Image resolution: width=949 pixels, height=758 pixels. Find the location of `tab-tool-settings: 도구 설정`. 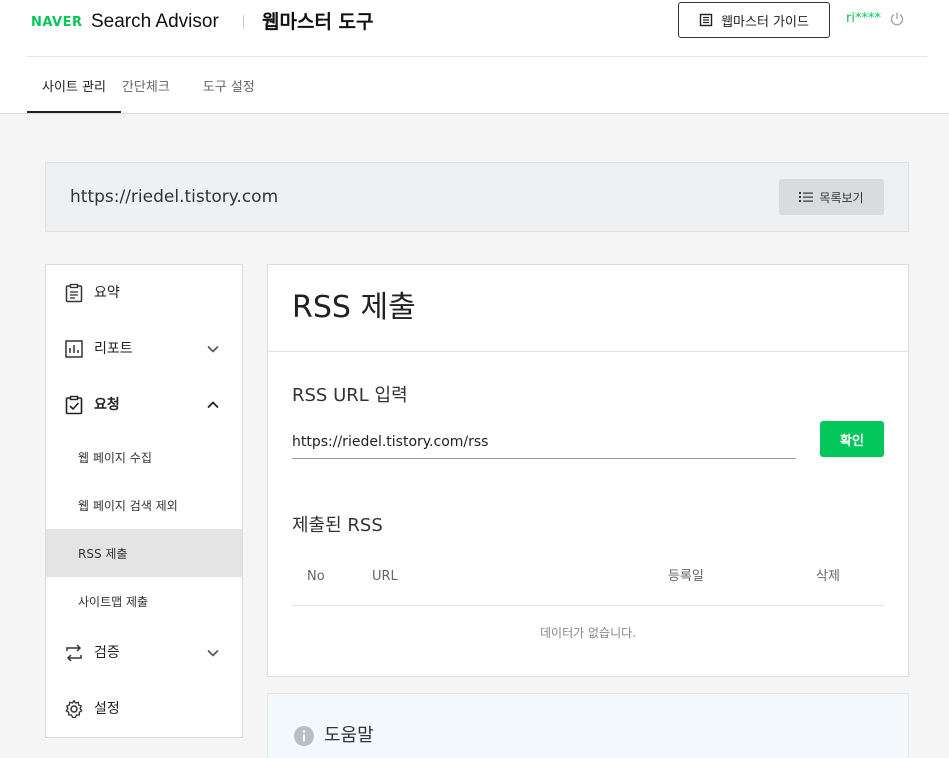

tab-tool-settings: 도구 설정 is located at coordinates (227, 85).